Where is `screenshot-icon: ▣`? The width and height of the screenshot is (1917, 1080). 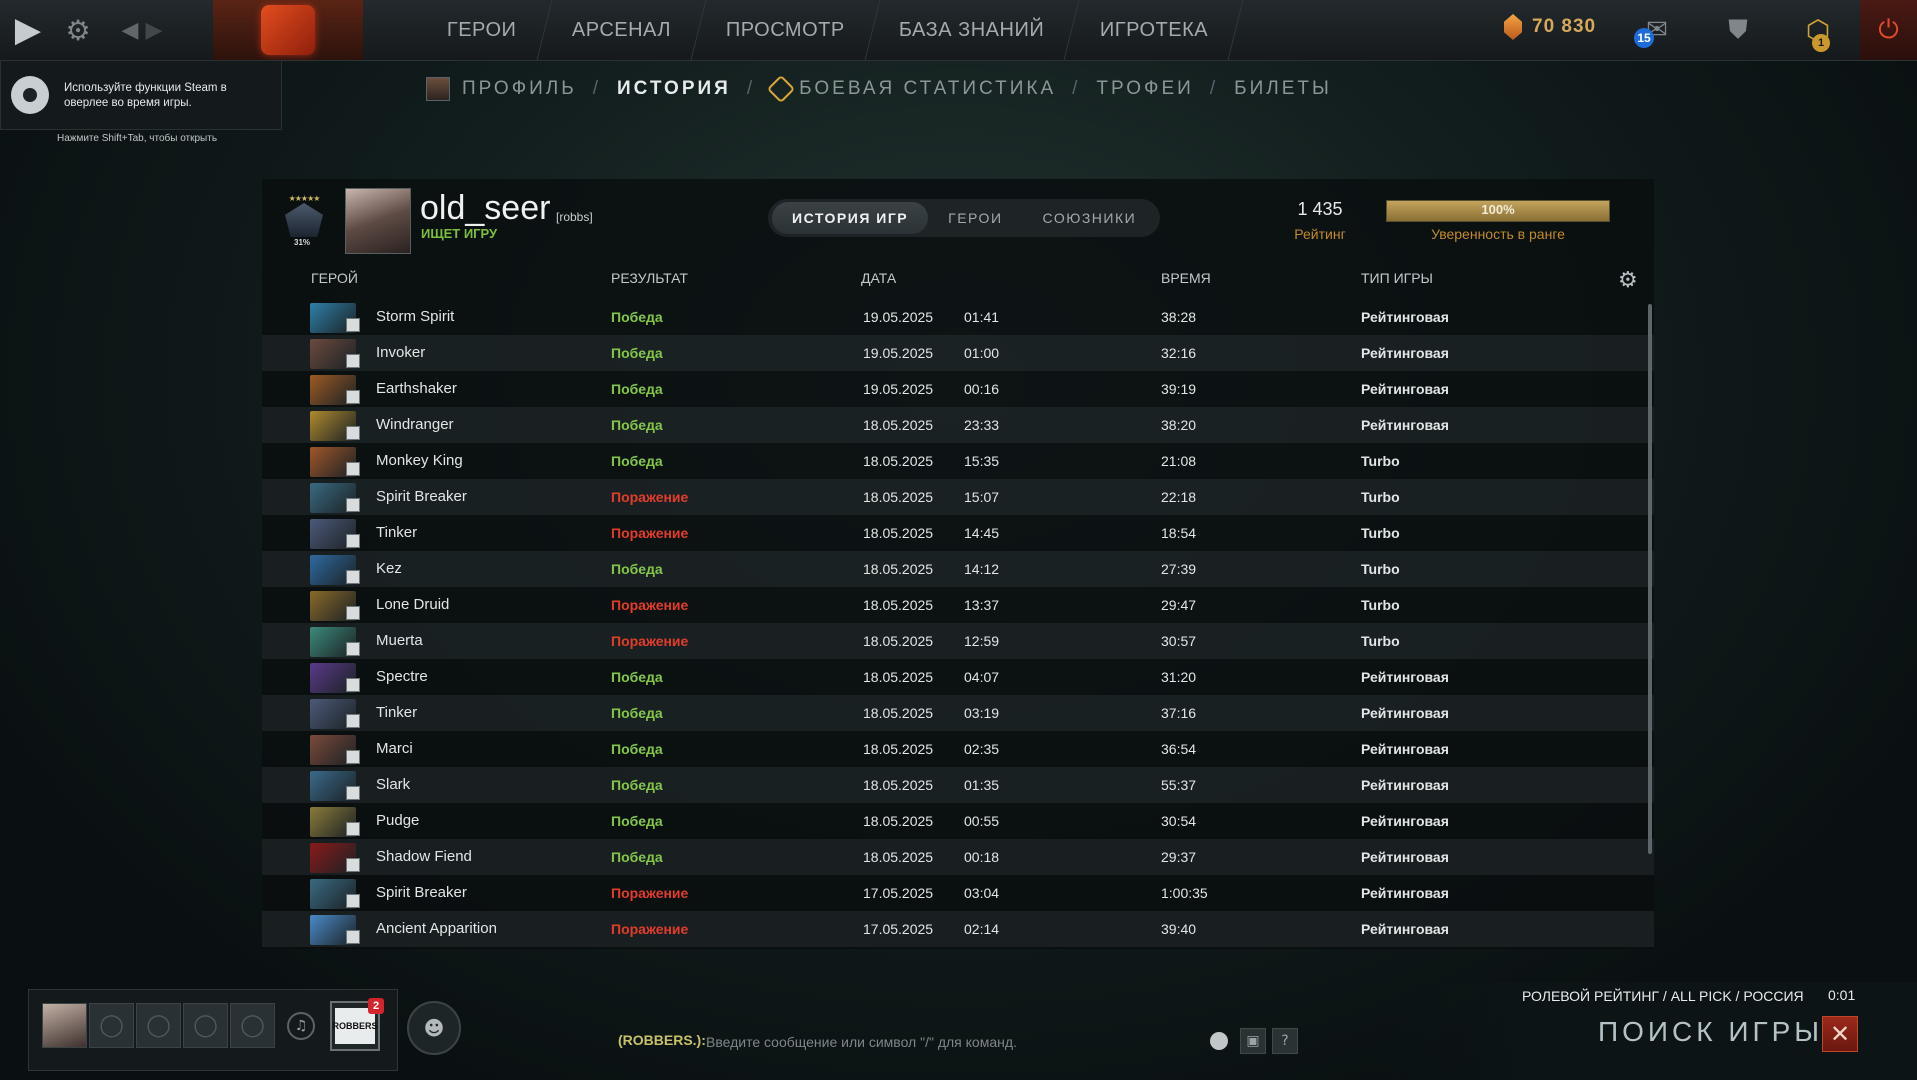
screenshot-icon: ▣ is located at coordinates (1253, 1041).